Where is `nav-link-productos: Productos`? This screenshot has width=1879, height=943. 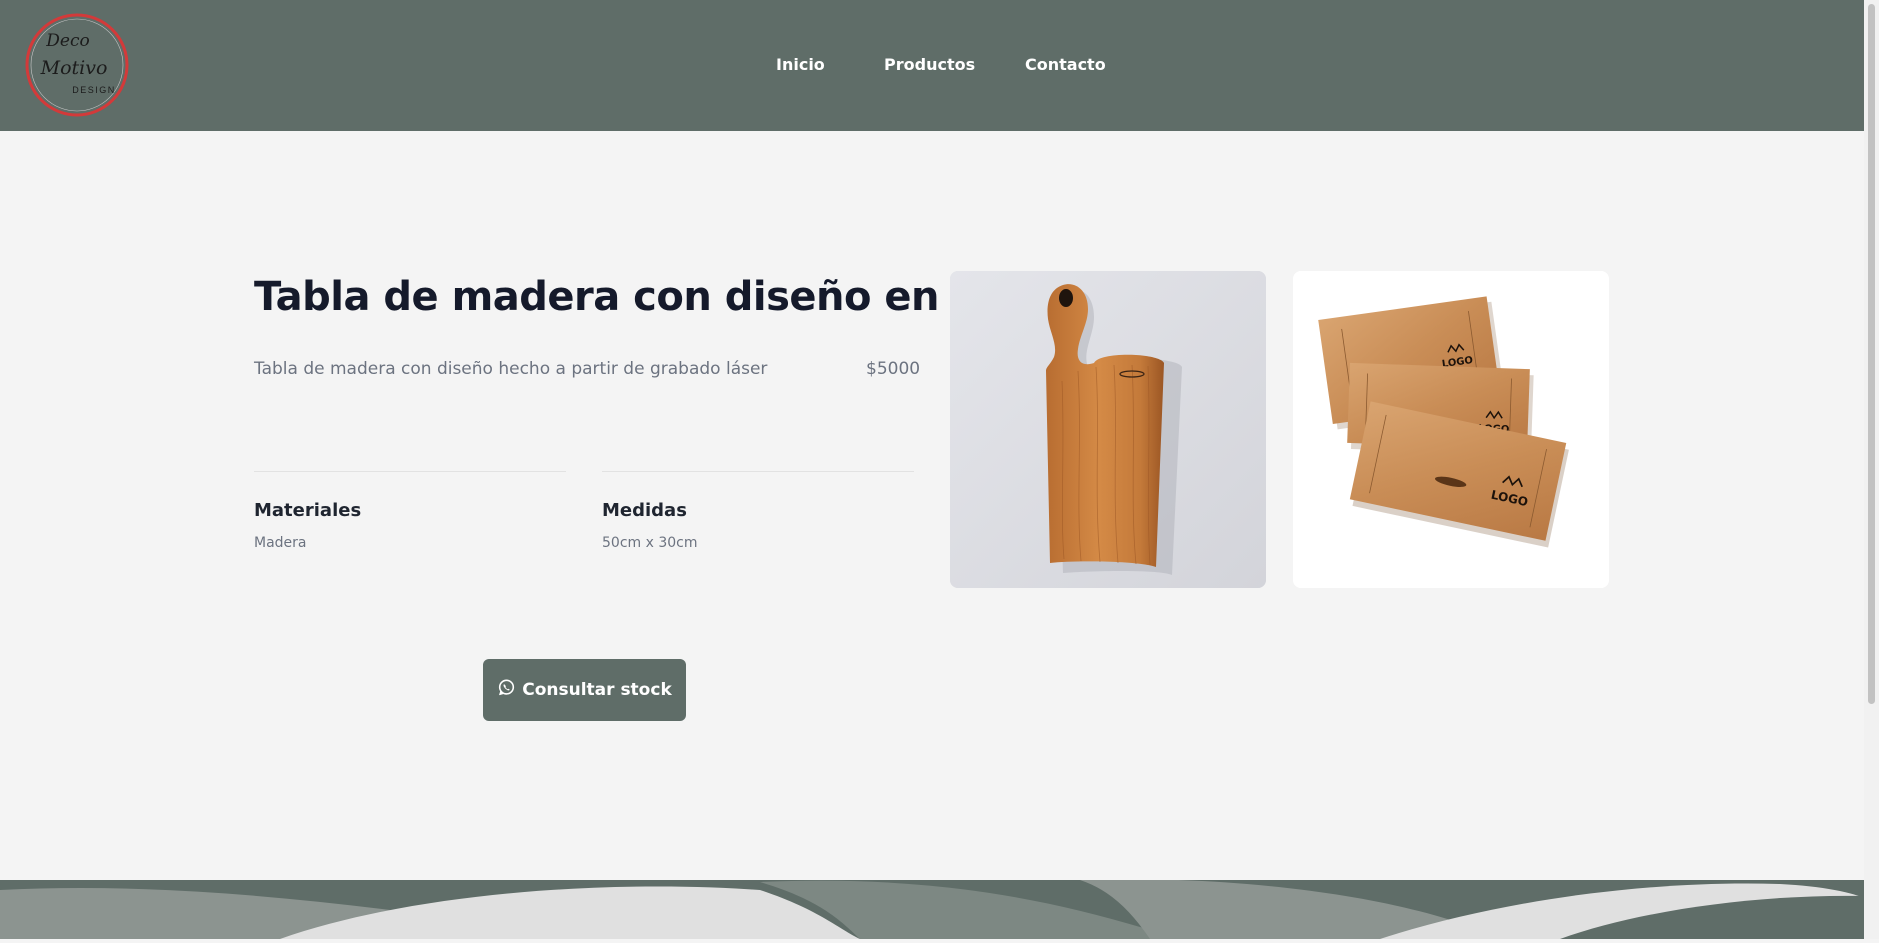 nav-link-productos: Productos is located at coordinates (929, 64).